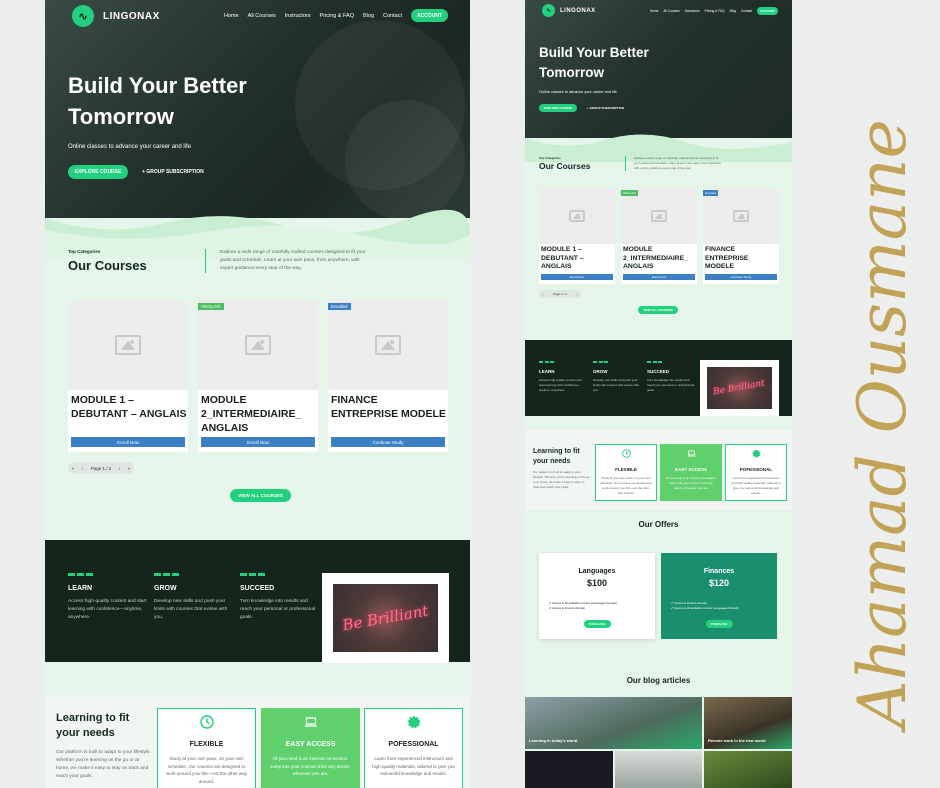 The width and height of the screenshot is (940, 788). What do you see at coordinates (310, 744) in the screenshot?
I see `feature-title: EASY ACCESS` at bounding box center [310, 744].